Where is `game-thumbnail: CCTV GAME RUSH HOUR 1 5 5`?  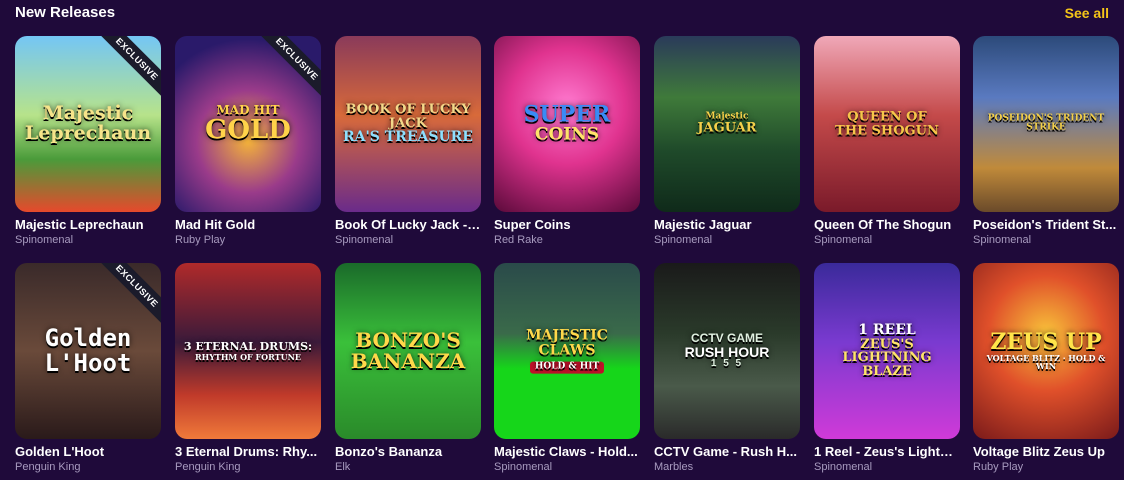
game-thumbnail: CCTV GAME RUSH HOUR 1 5 5 is located at coordinates (727, 351).